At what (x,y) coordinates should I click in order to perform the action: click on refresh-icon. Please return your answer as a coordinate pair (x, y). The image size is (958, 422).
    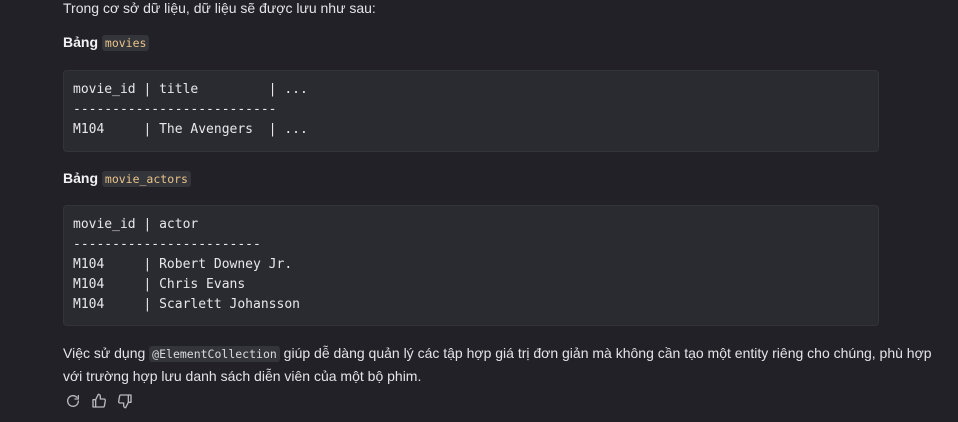
    Looking at the image, I should click on (73, 401).